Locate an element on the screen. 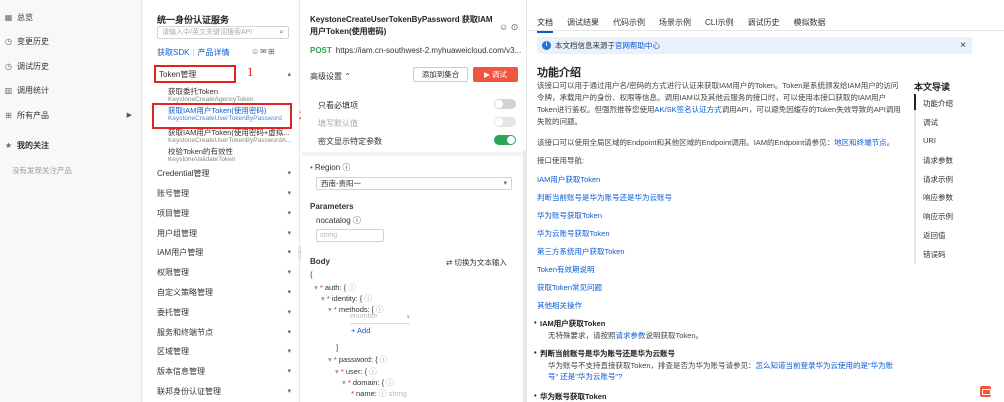 The image size is (1004, 402). add-to-collection-button: 添加到集合 is located at coordinates (440, 74).